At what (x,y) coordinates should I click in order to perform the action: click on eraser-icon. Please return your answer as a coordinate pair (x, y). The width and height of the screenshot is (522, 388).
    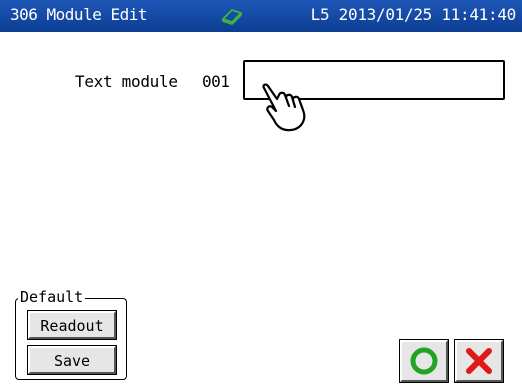
    Looking at the image, I should click on (232, 16).